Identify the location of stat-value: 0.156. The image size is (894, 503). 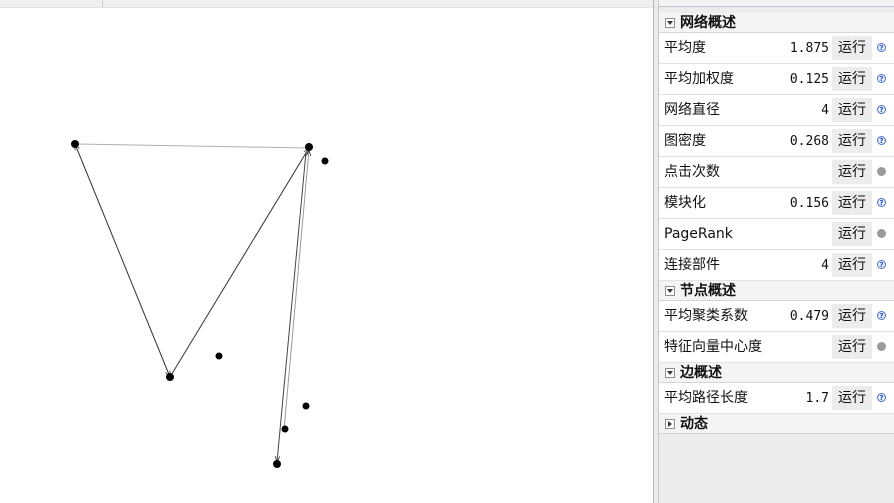
(809, 203).